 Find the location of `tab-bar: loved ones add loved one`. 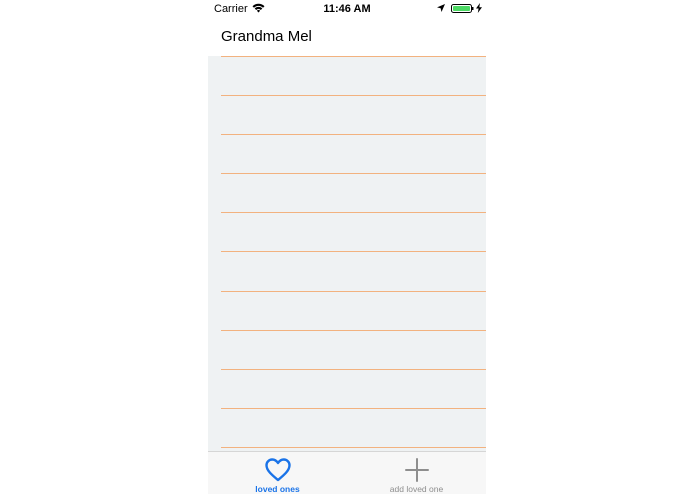

tab-bar: loved ones add loved one is located at coordinates (347, 472).